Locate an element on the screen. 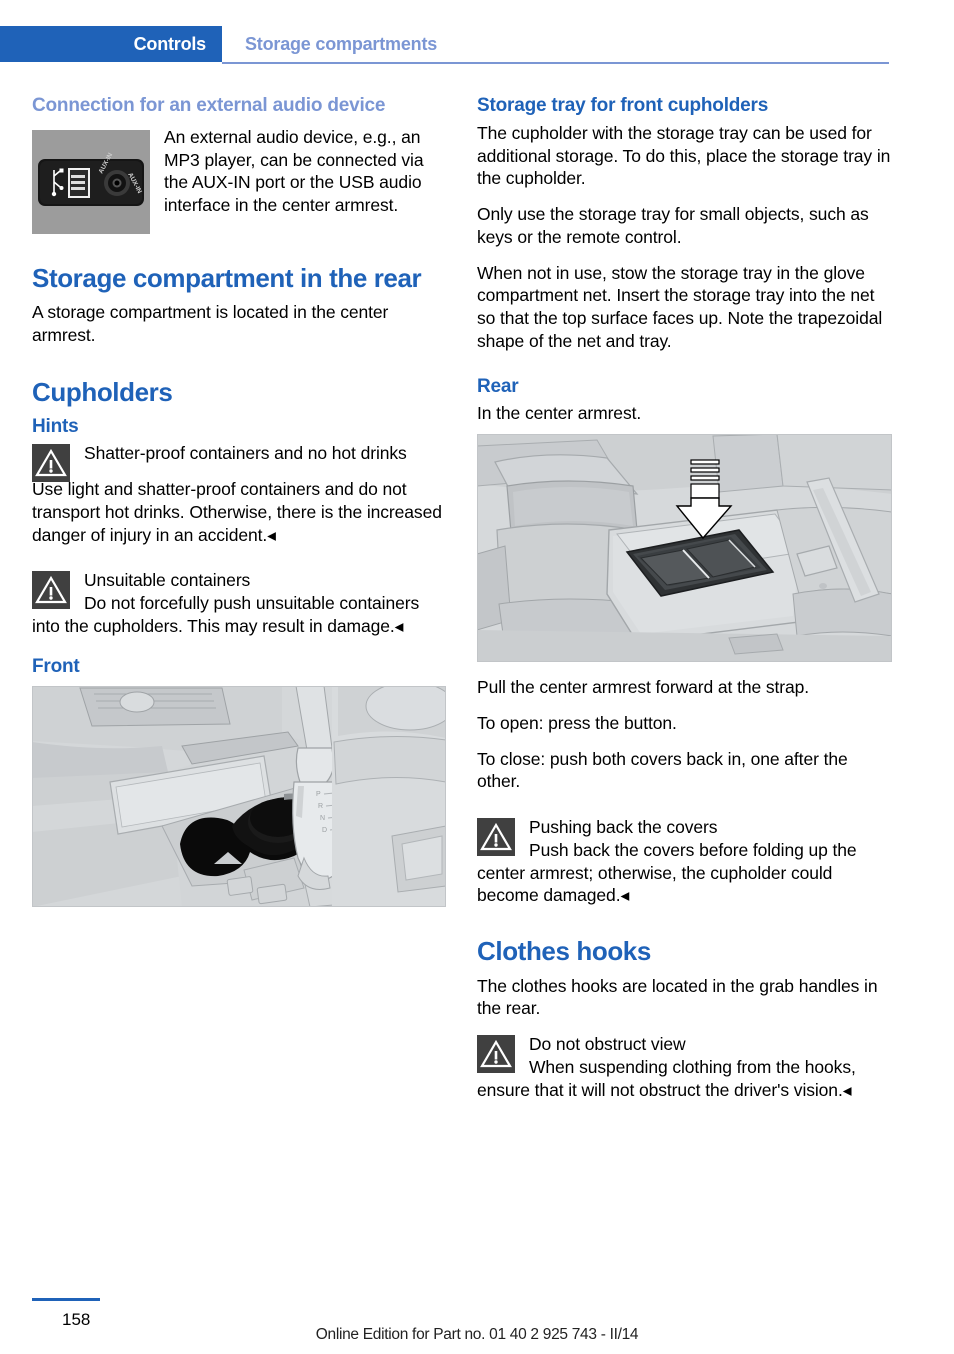  warning-do-not-obstruct-view: Do not obstruct view is located at coordinates (684, 1053).